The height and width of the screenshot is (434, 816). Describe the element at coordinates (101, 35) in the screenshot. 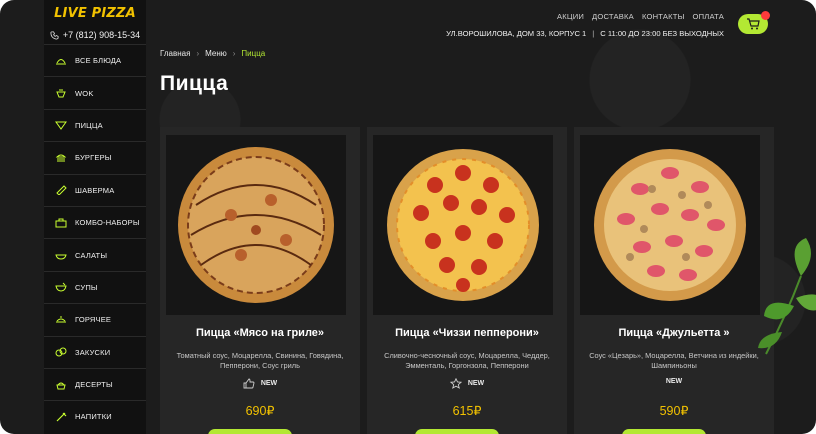

I see `phone-number: +7 (812) 908-15-34` at that location.